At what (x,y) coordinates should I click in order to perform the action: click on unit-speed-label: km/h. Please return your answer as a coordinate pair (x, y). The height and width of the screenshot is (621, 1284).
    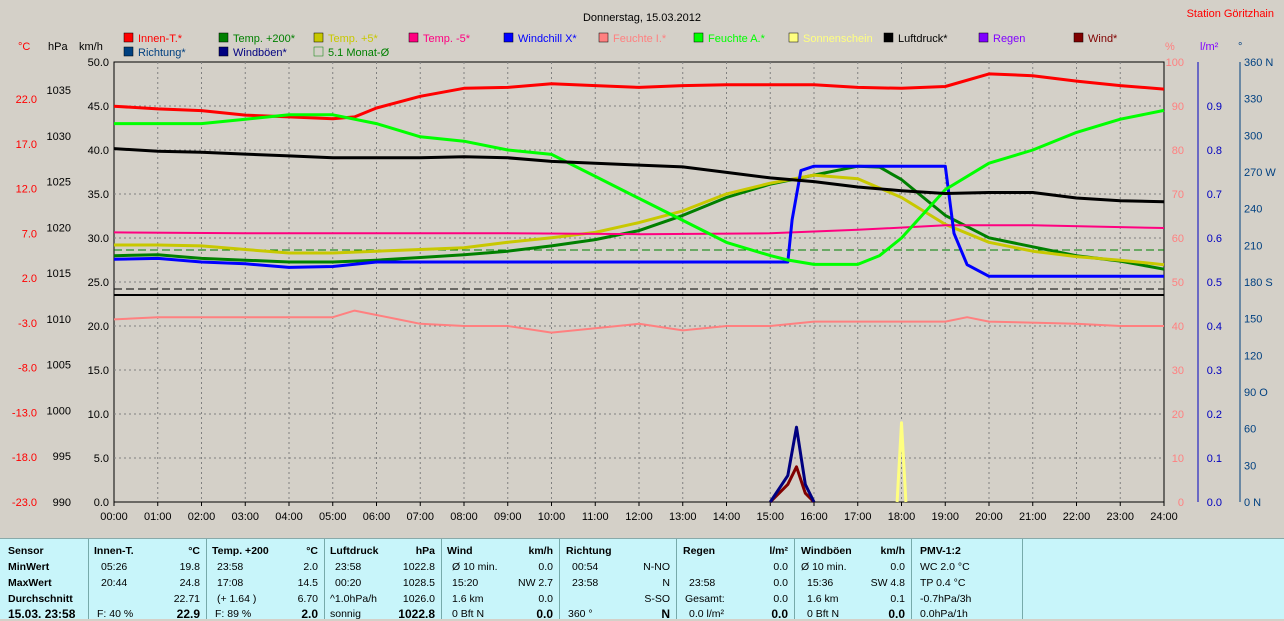
    Looking at the image, I should click on (91, 47).